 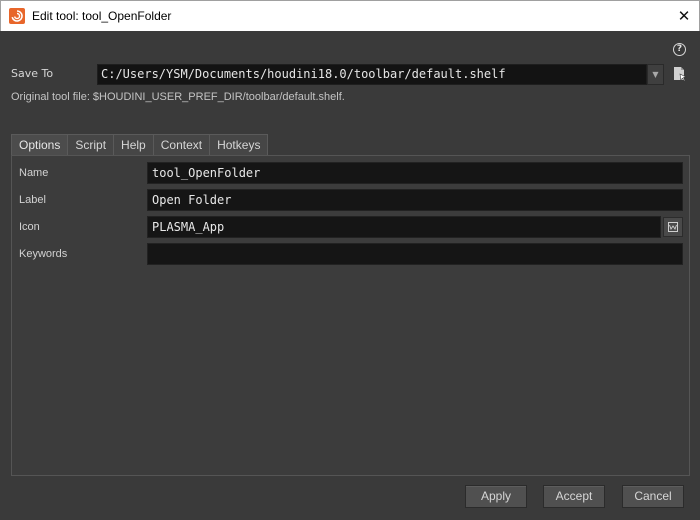 I want to click on keywords-field, so click(x=415, y=254).